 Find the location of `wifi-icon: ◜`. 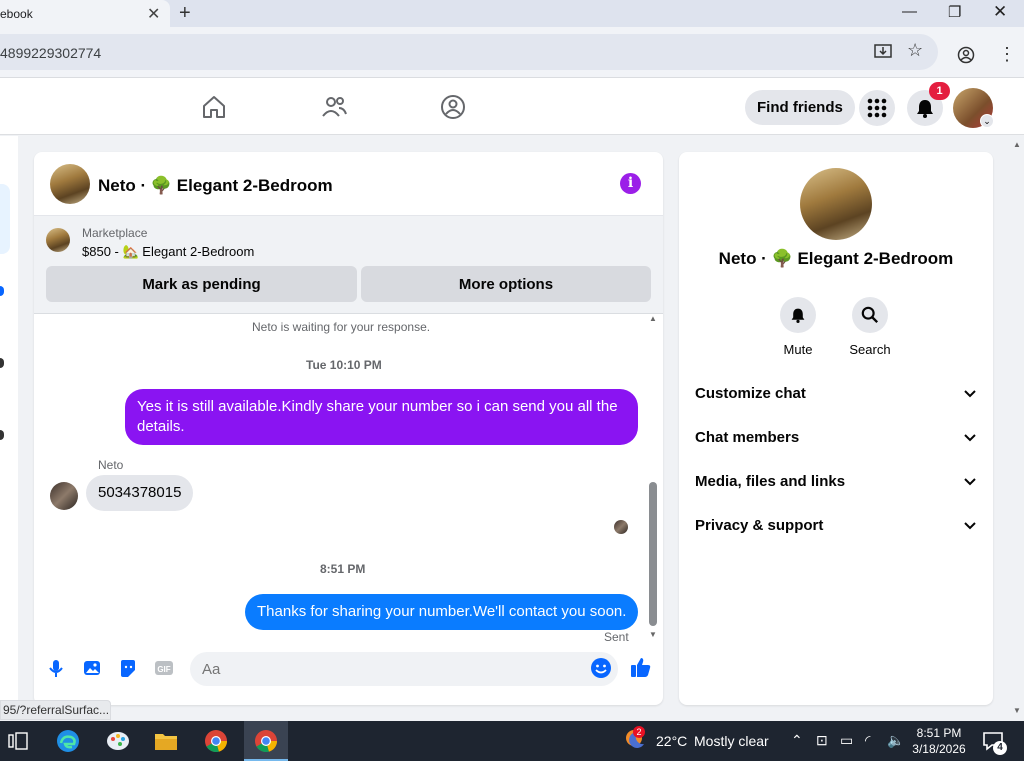

wifi-icon: ◜ is located at coordinates (867, 740).